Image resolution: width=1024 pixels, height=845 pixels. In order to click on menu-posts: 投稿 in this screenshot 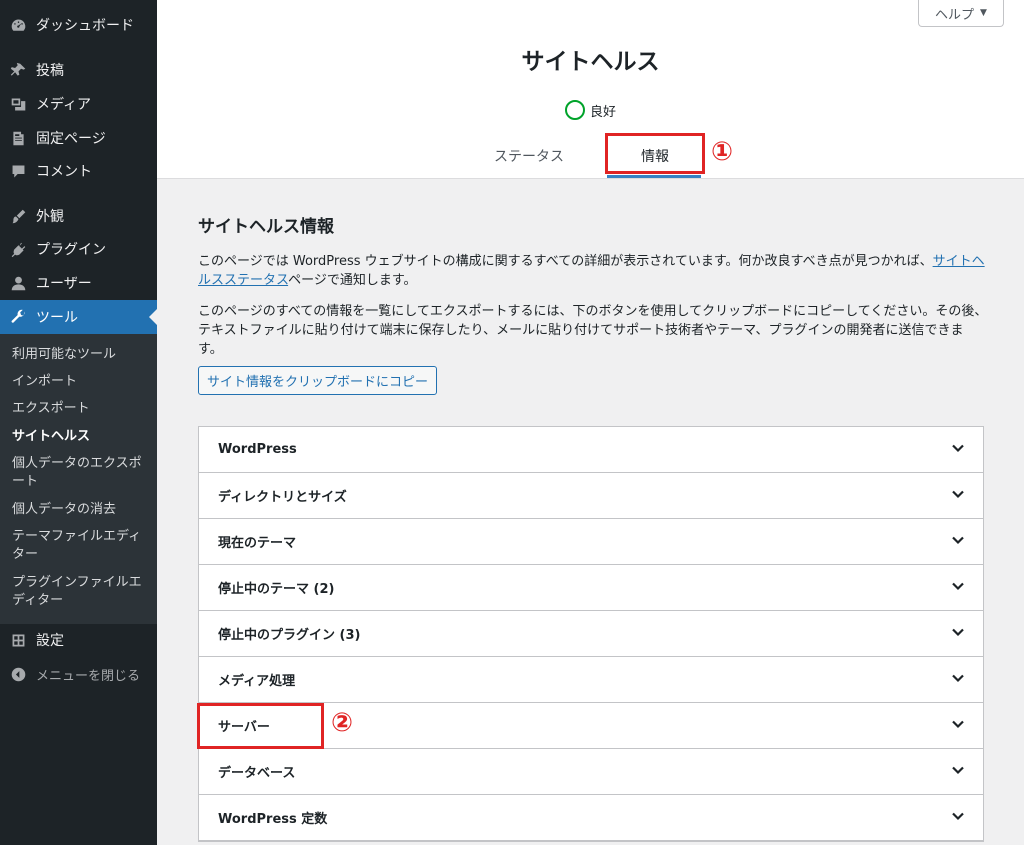, I will do `click(78, 70)`.